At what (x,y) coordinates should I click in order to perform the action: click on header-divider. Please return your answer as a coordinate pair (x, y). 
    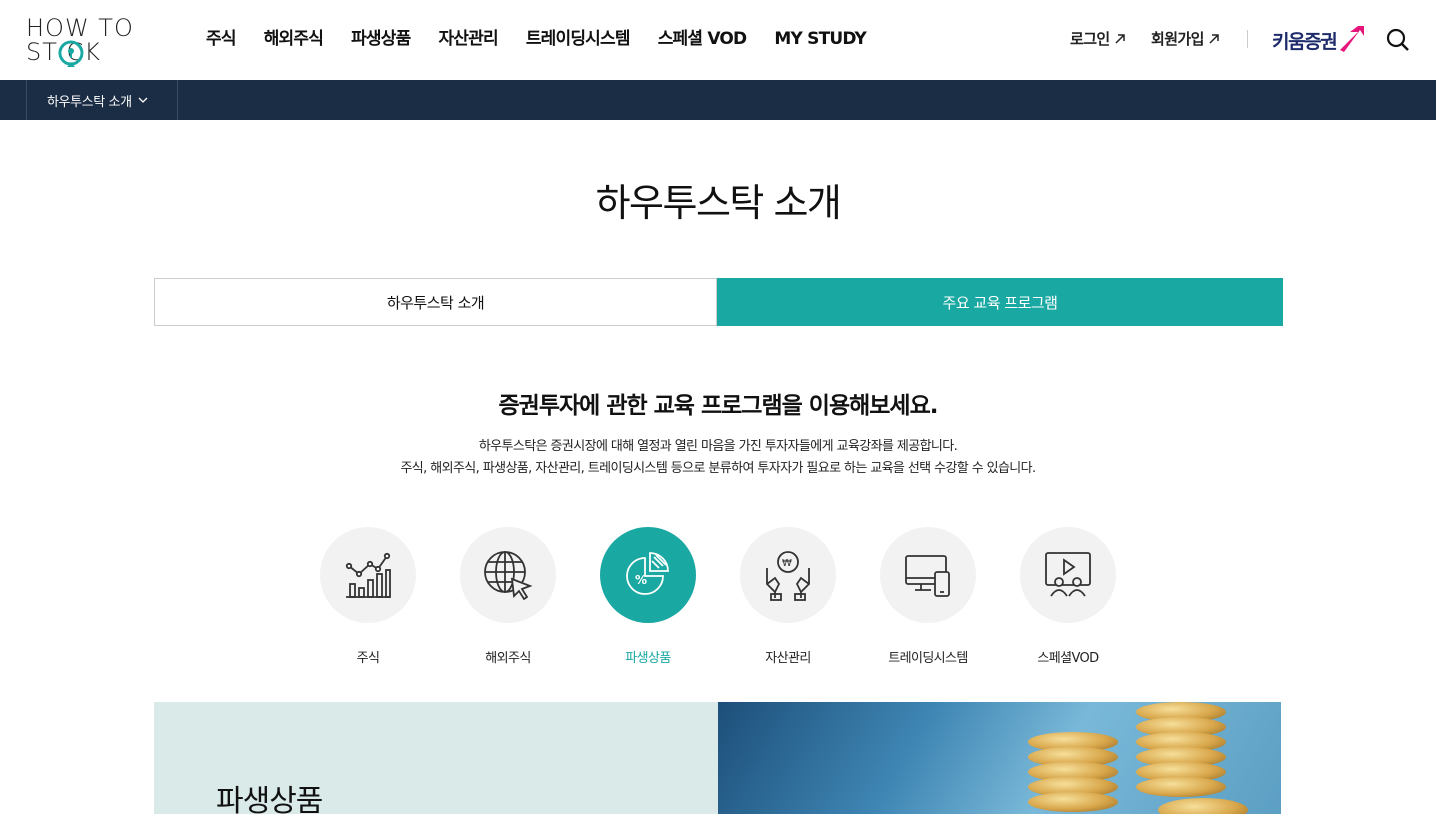
    Looking at the image, I should click on (1247, 39).